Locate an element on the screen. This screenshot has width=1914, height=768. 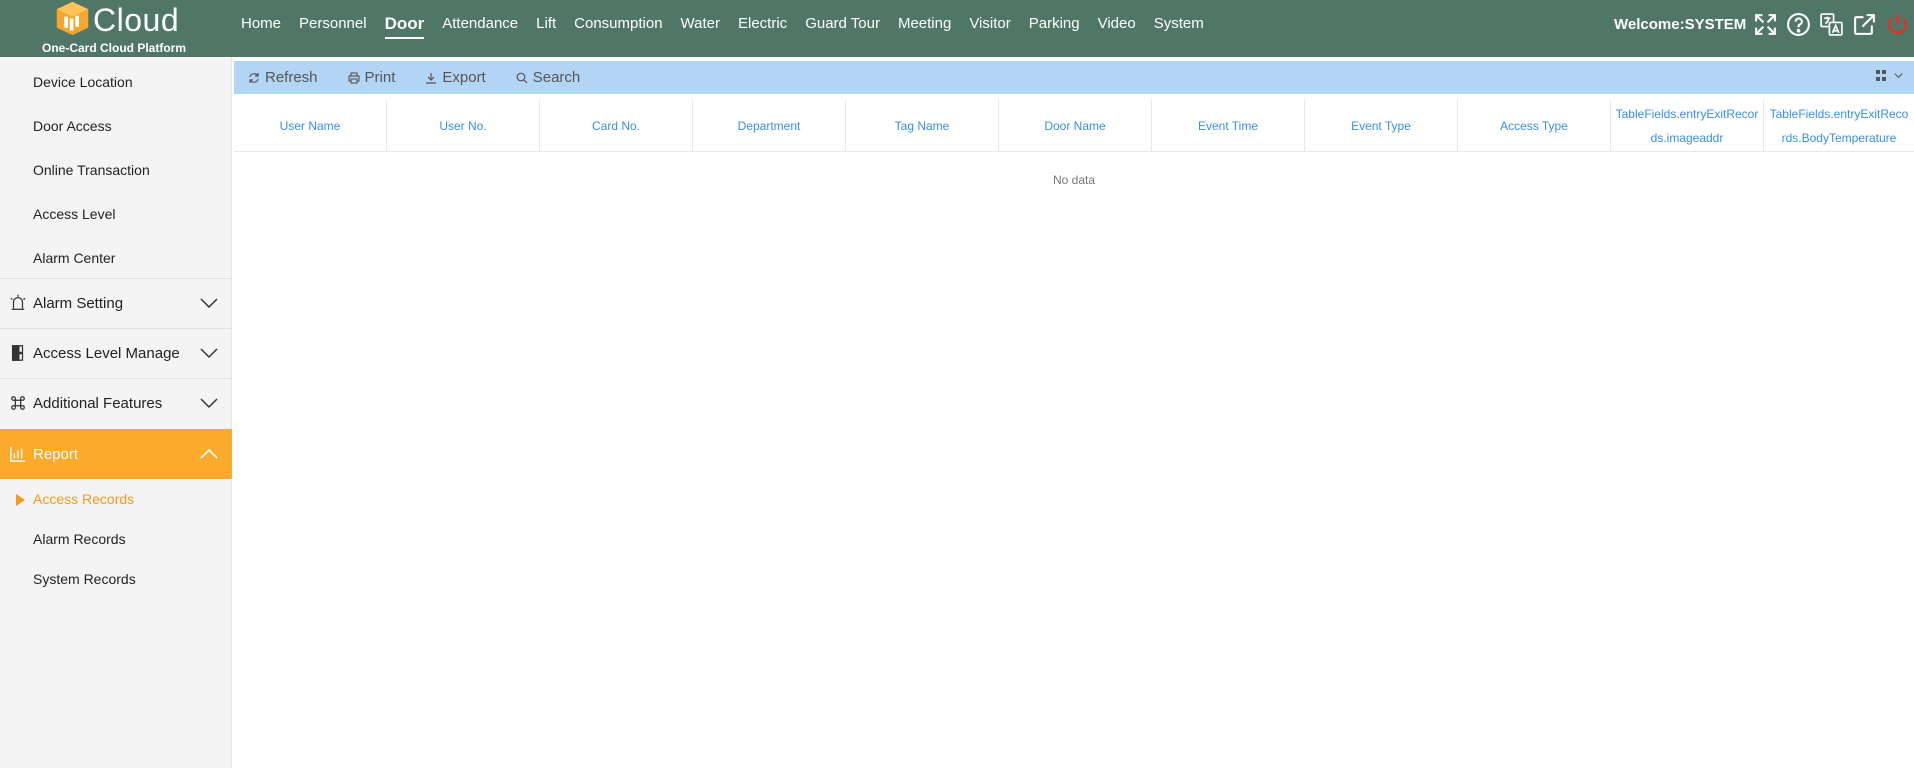
nav-lift: Lift is located at coordinates (546, 24).